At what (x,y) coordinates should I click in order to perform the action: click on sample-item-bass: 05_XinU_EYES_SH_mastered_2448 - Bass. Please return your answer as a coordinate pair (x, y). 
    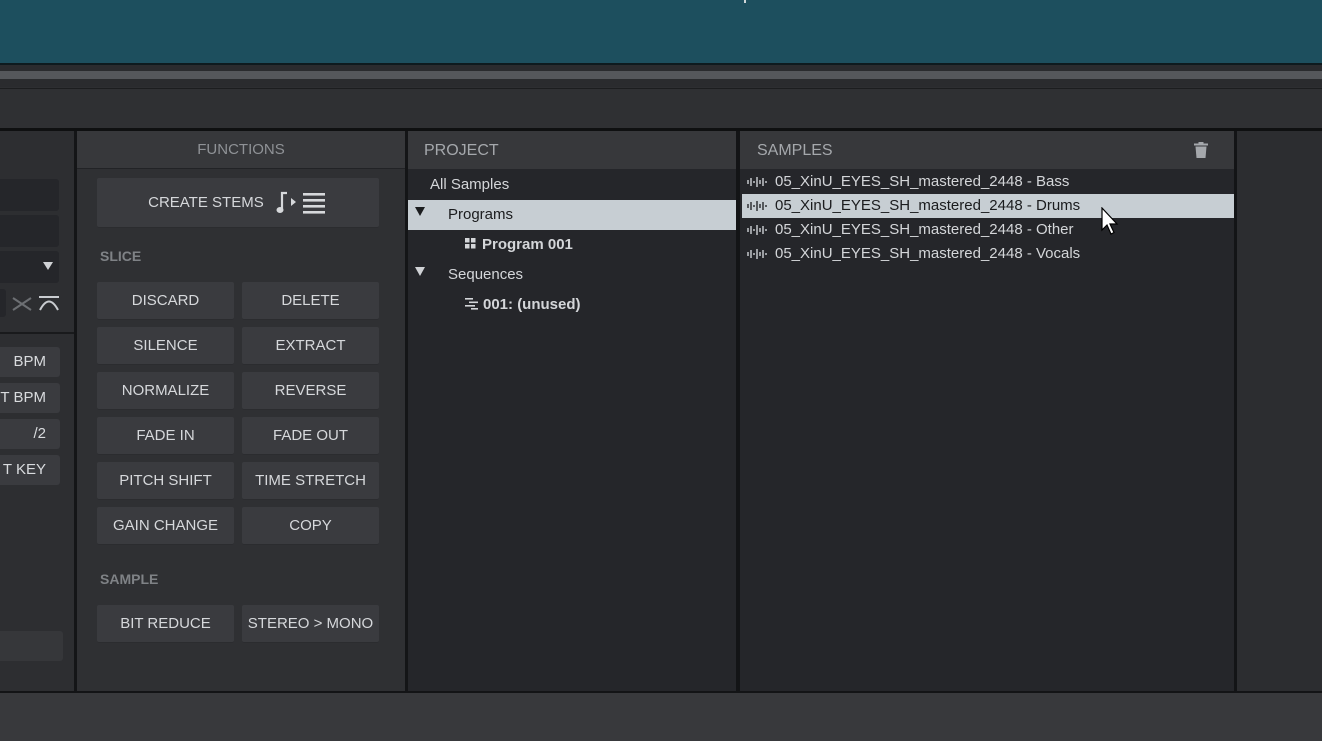
    Looking at the image, I should click on (988, 182).